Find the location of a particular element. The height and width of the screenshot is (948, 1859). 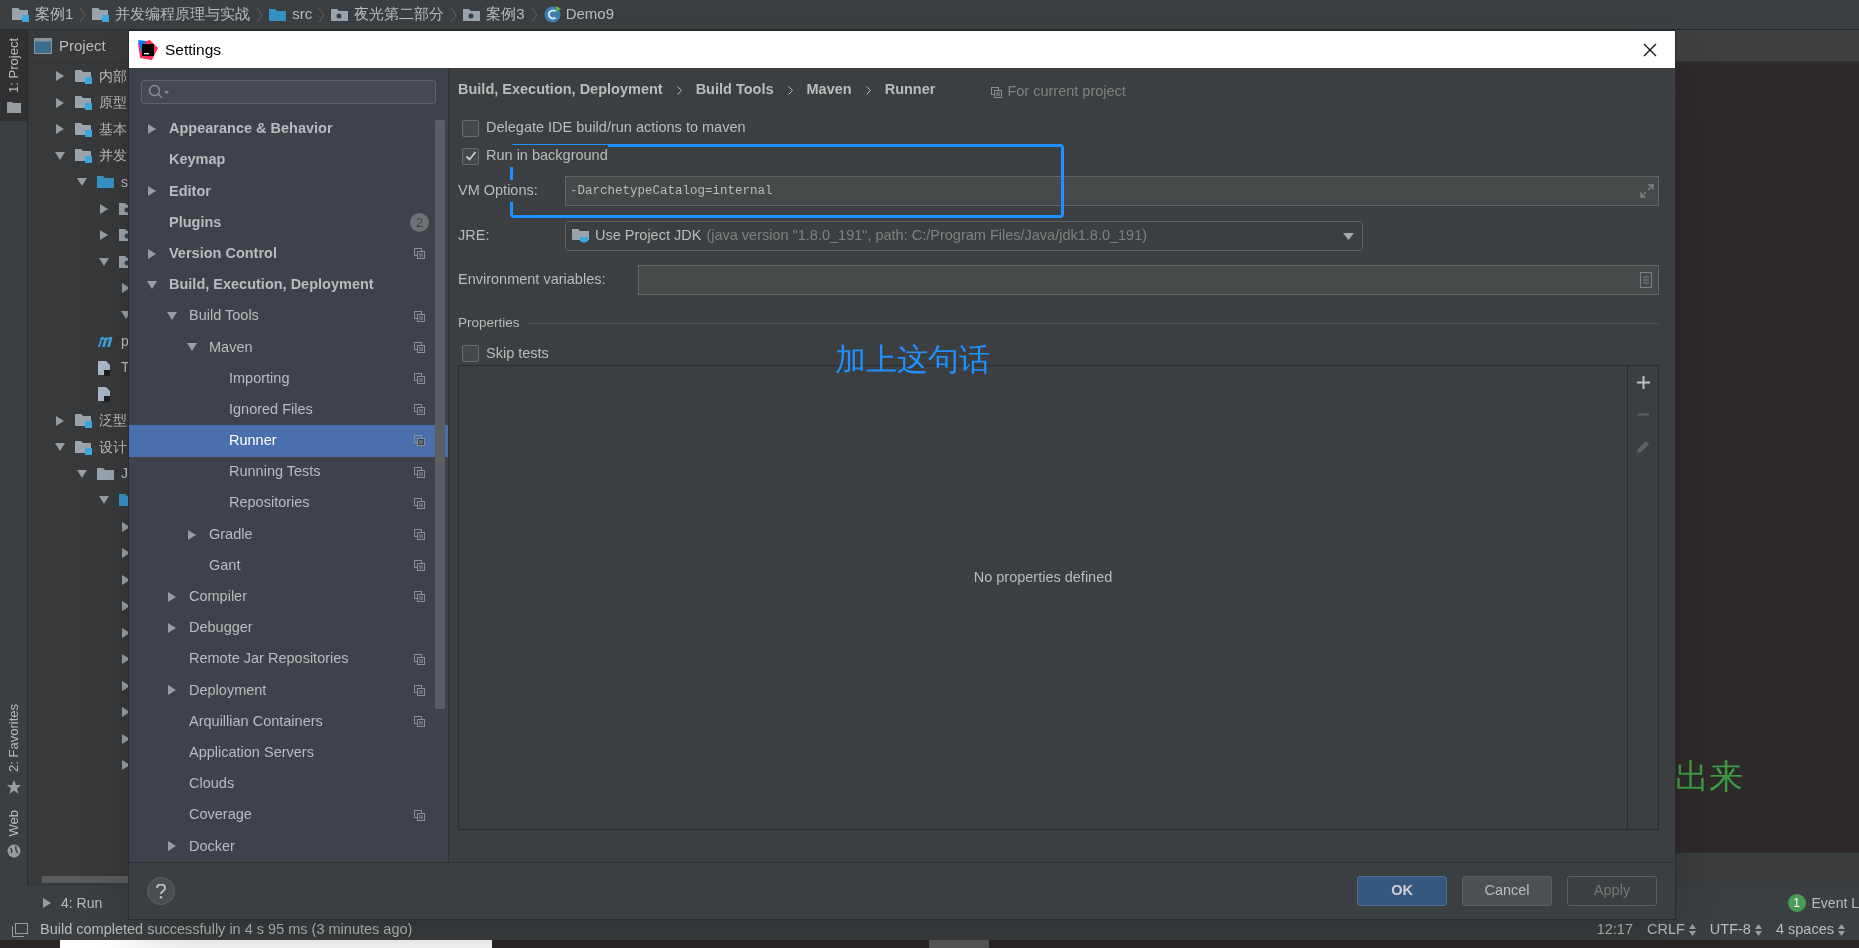

breadcrumb-item: 案例3 is located at coordinates (494, 14).